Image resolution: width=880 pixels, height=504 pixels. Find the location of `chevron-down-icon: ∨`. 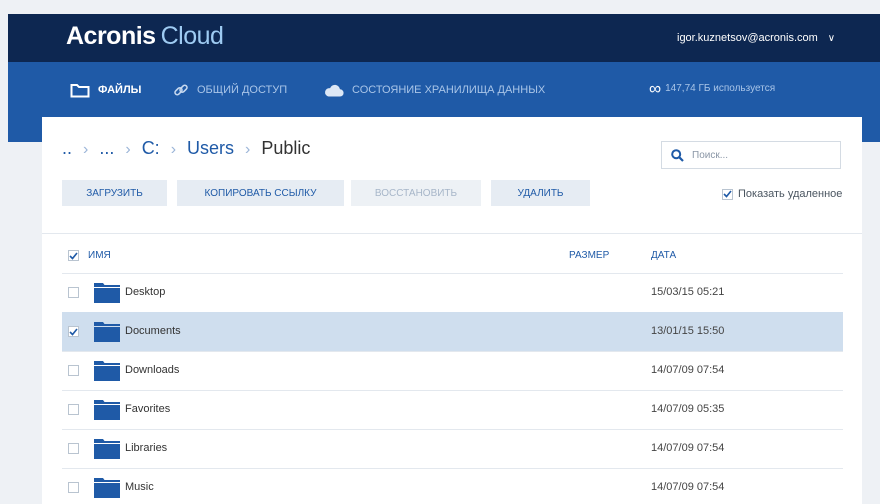

chevron-down-icon: ∨ is located at coordinates (831, 38).